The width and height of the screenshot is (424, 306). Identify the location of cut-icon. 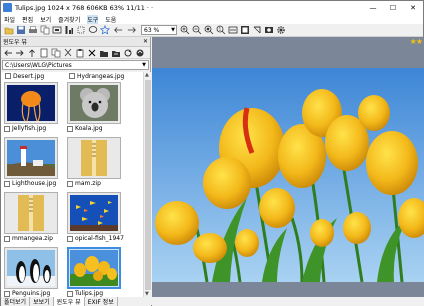
(67, 52).